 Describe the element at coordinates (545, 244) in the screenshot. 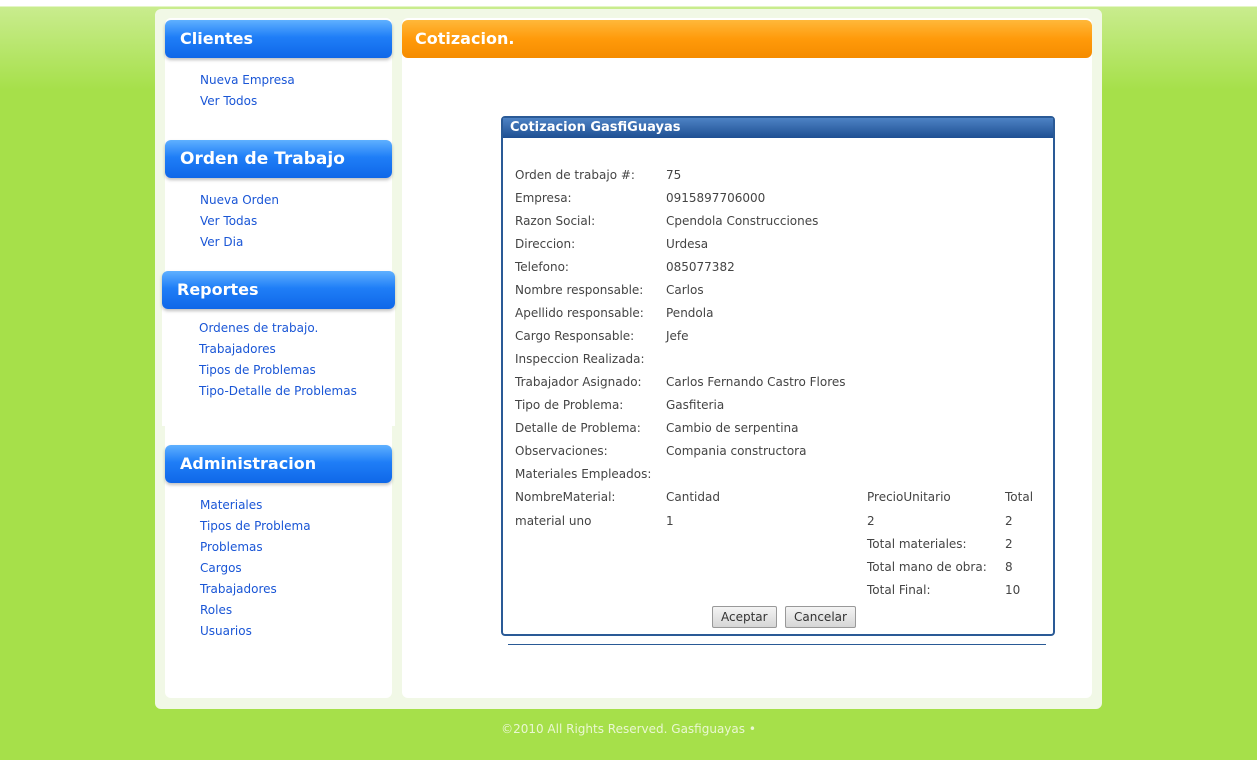

I see `field-label: Direccion:` at that location.